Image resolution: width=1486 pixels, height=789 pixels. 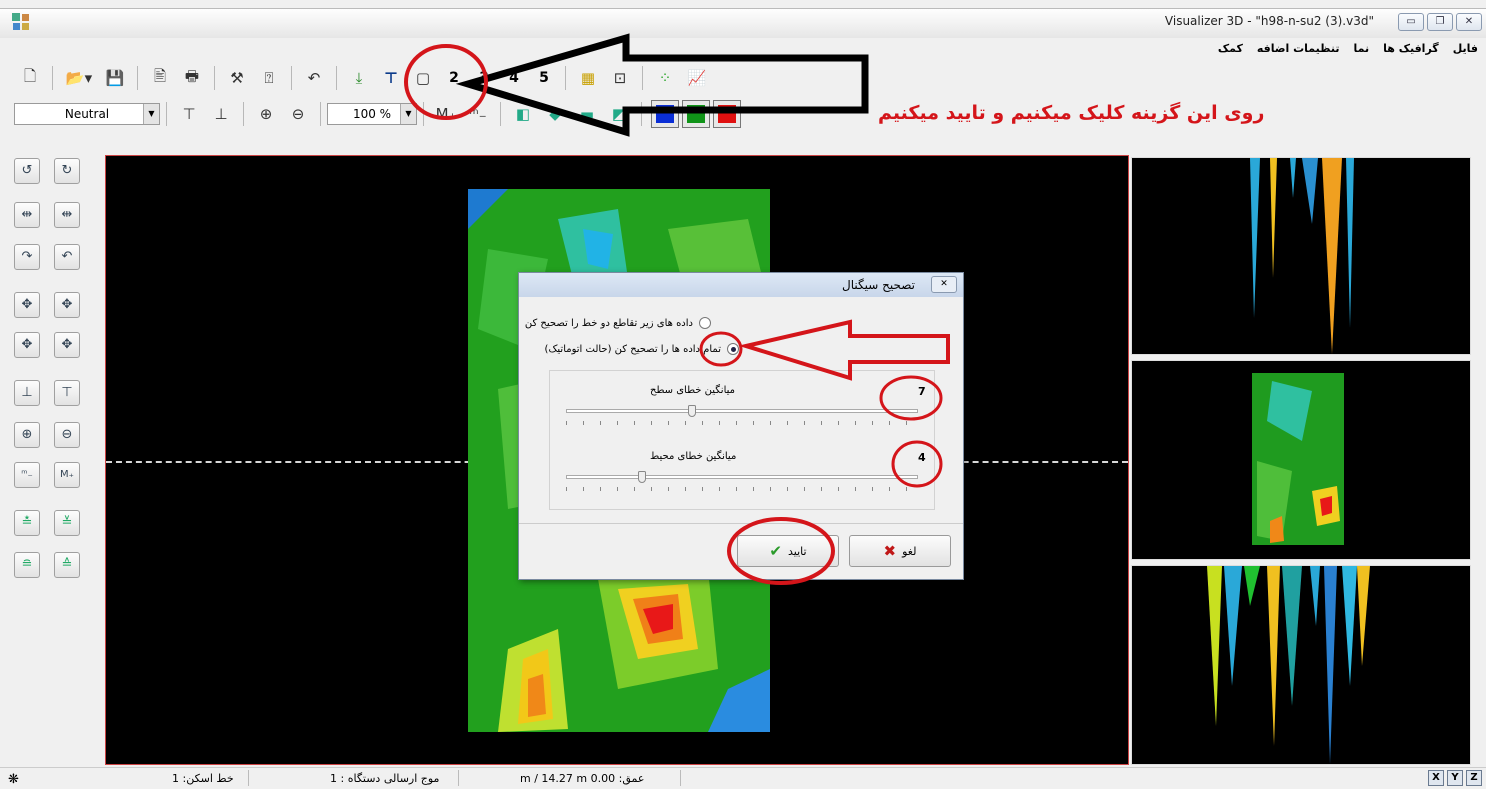 I want to click on menu-file: فایل, so click(x=1465, y=48).